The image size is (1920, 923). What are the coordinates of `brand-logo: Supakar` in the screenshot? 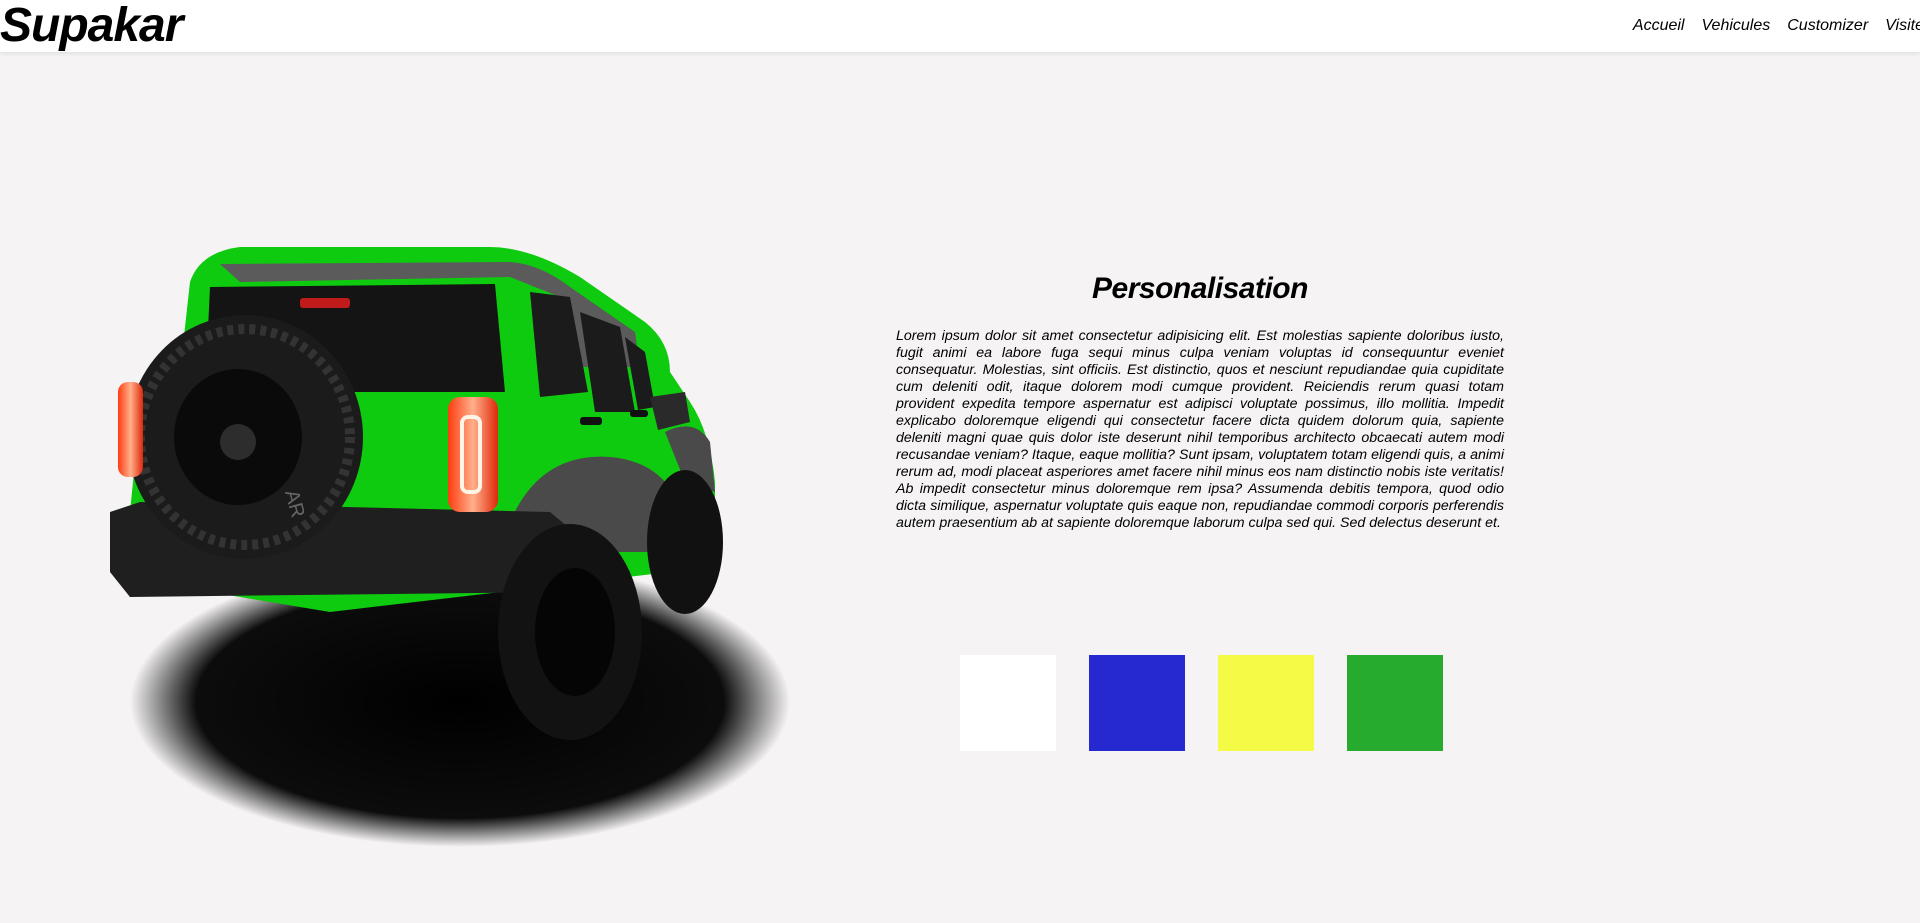 It's located at (91, 26).